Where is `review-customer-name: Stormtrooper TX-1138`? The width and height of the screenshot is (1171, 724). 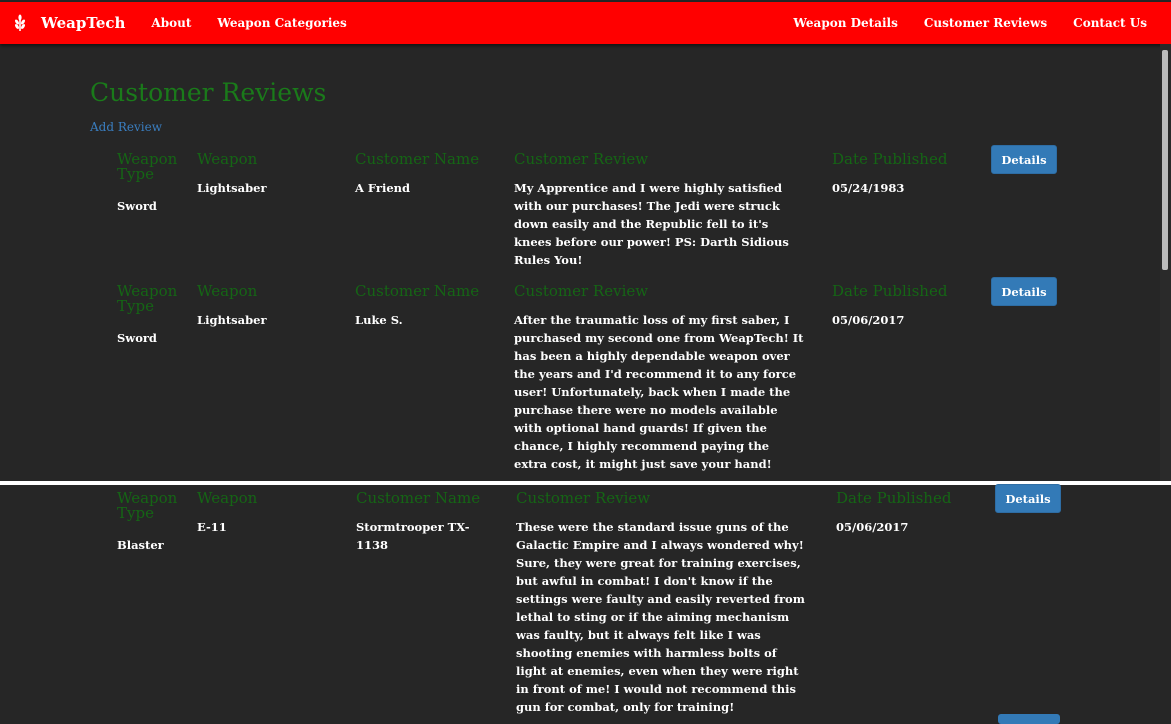
review-customer-name: Stormtrooper TX-1138 is located at coordinates (413, 536).